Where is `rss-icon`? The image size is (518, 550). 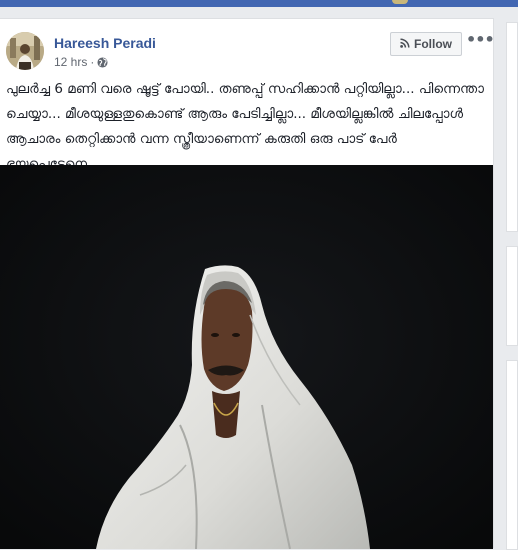 rss-icon is located at coordinates (405, 44).